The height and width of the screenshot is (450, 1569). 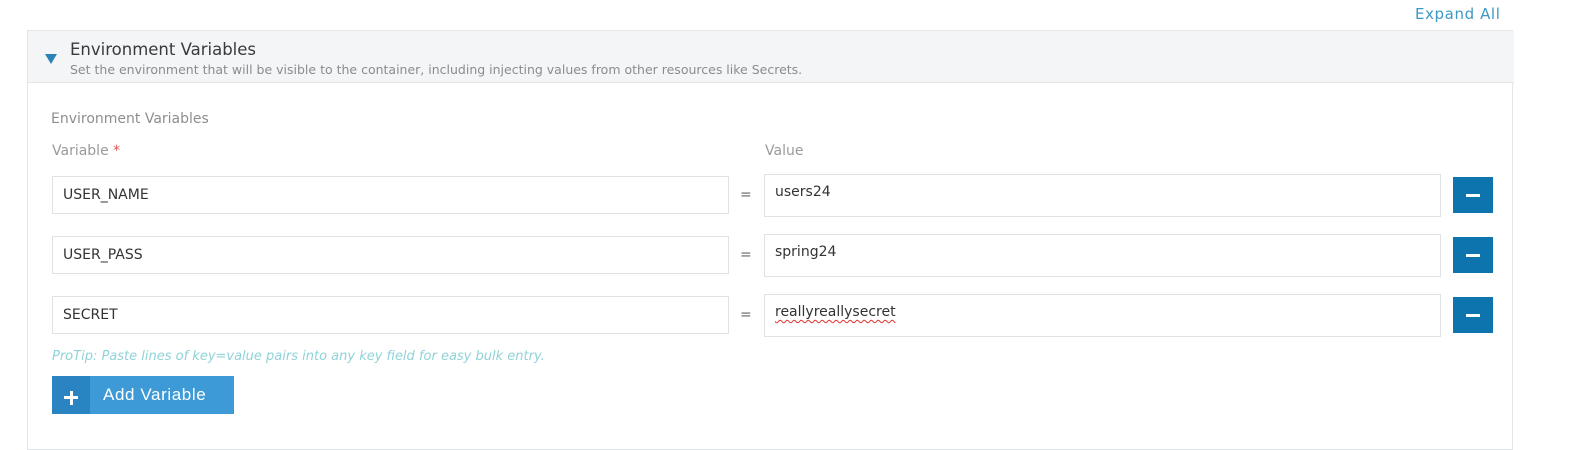 I want to click on variable-value-input: users24, so click(x=1102, y=195).